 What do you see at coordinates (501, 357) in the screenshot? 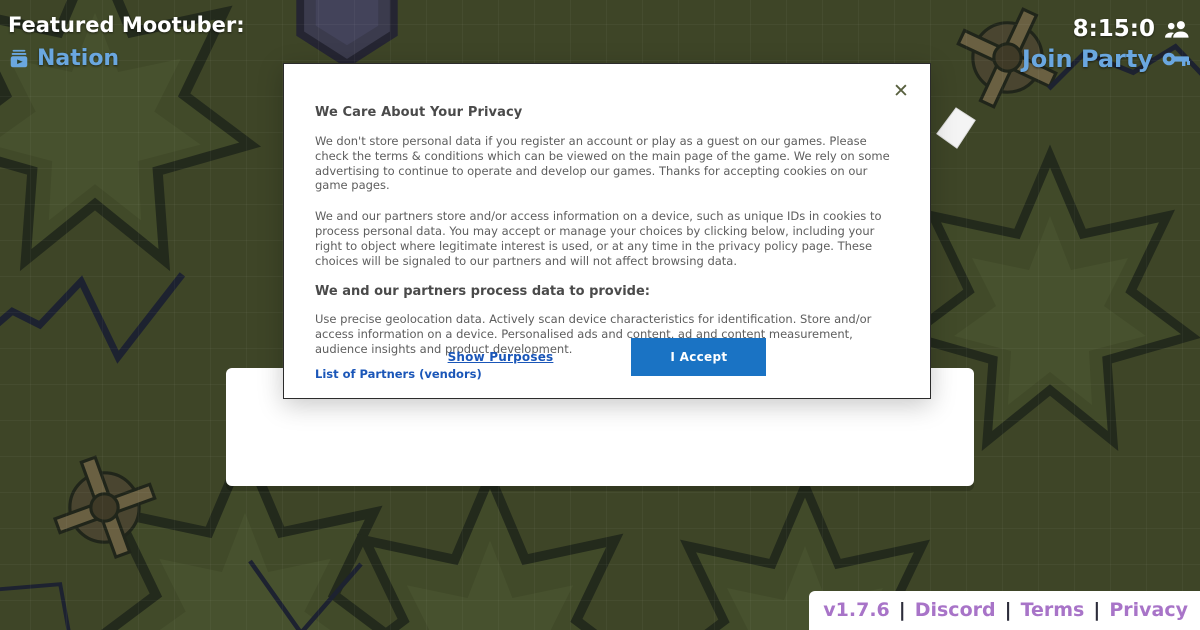
I see `show-purposes-button: Show Purposes` at bounding box center [501, 357].